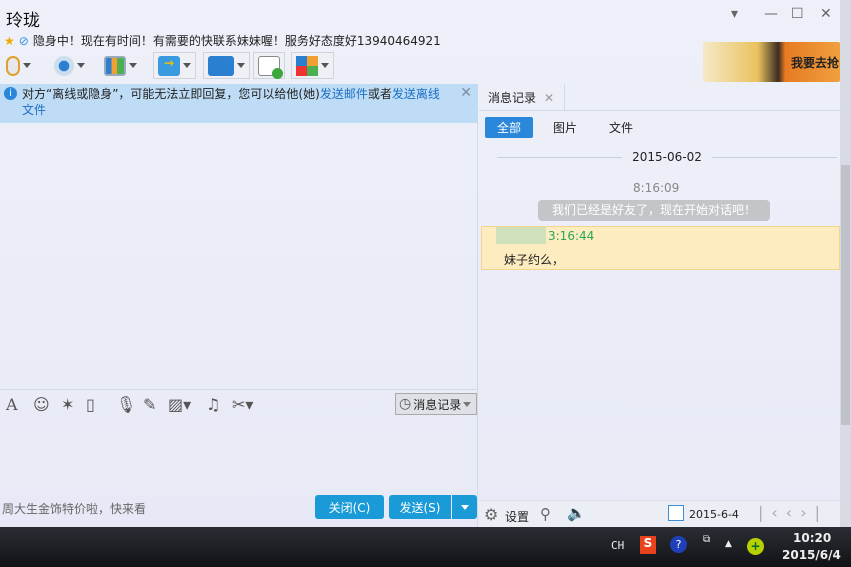 The width and height of the screenshot is (851, 567). Describe the element at coordinates (115, 65) in the screenshot. I see `screen-share-icon` at that location.